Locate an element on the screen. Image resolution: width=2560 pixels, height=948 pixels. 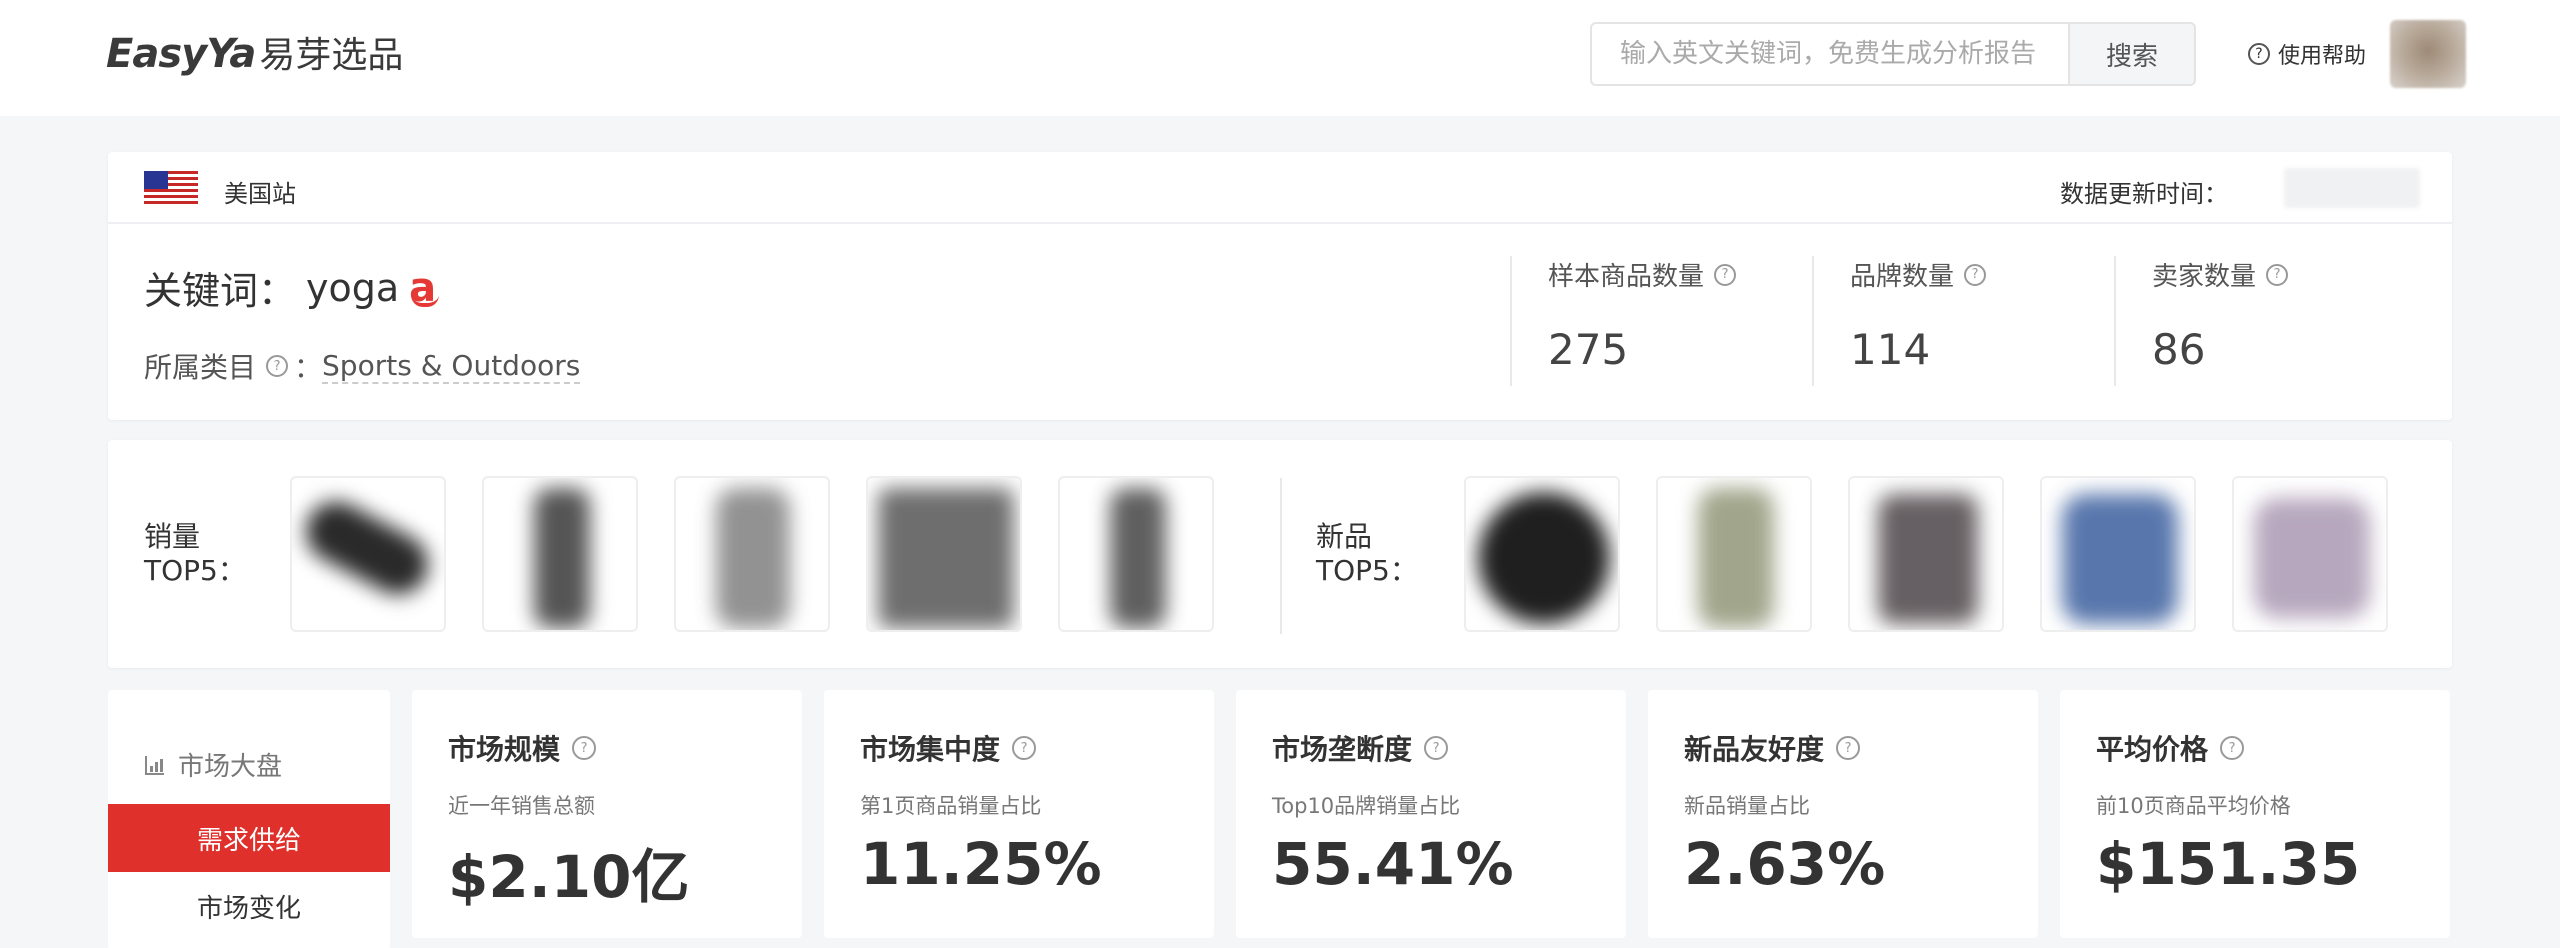
data-update-time is located at coordinates (2352, 188).